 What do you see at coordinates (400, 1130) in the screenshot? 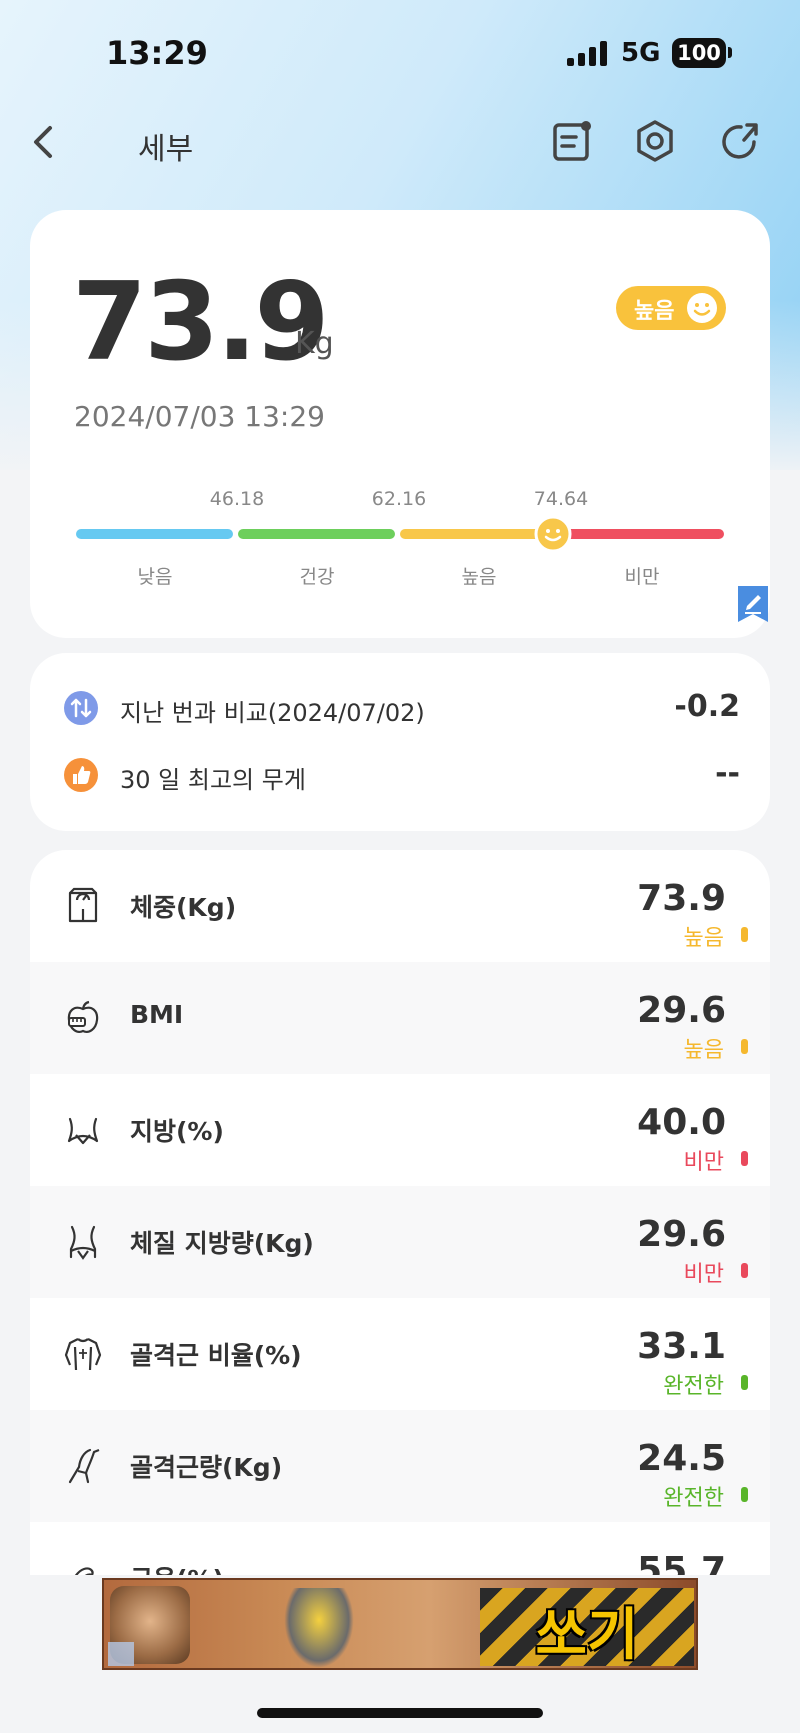
I see `metric-row-fat: 지방(%) 40.0 비만` at bounding box center [400, 1130].